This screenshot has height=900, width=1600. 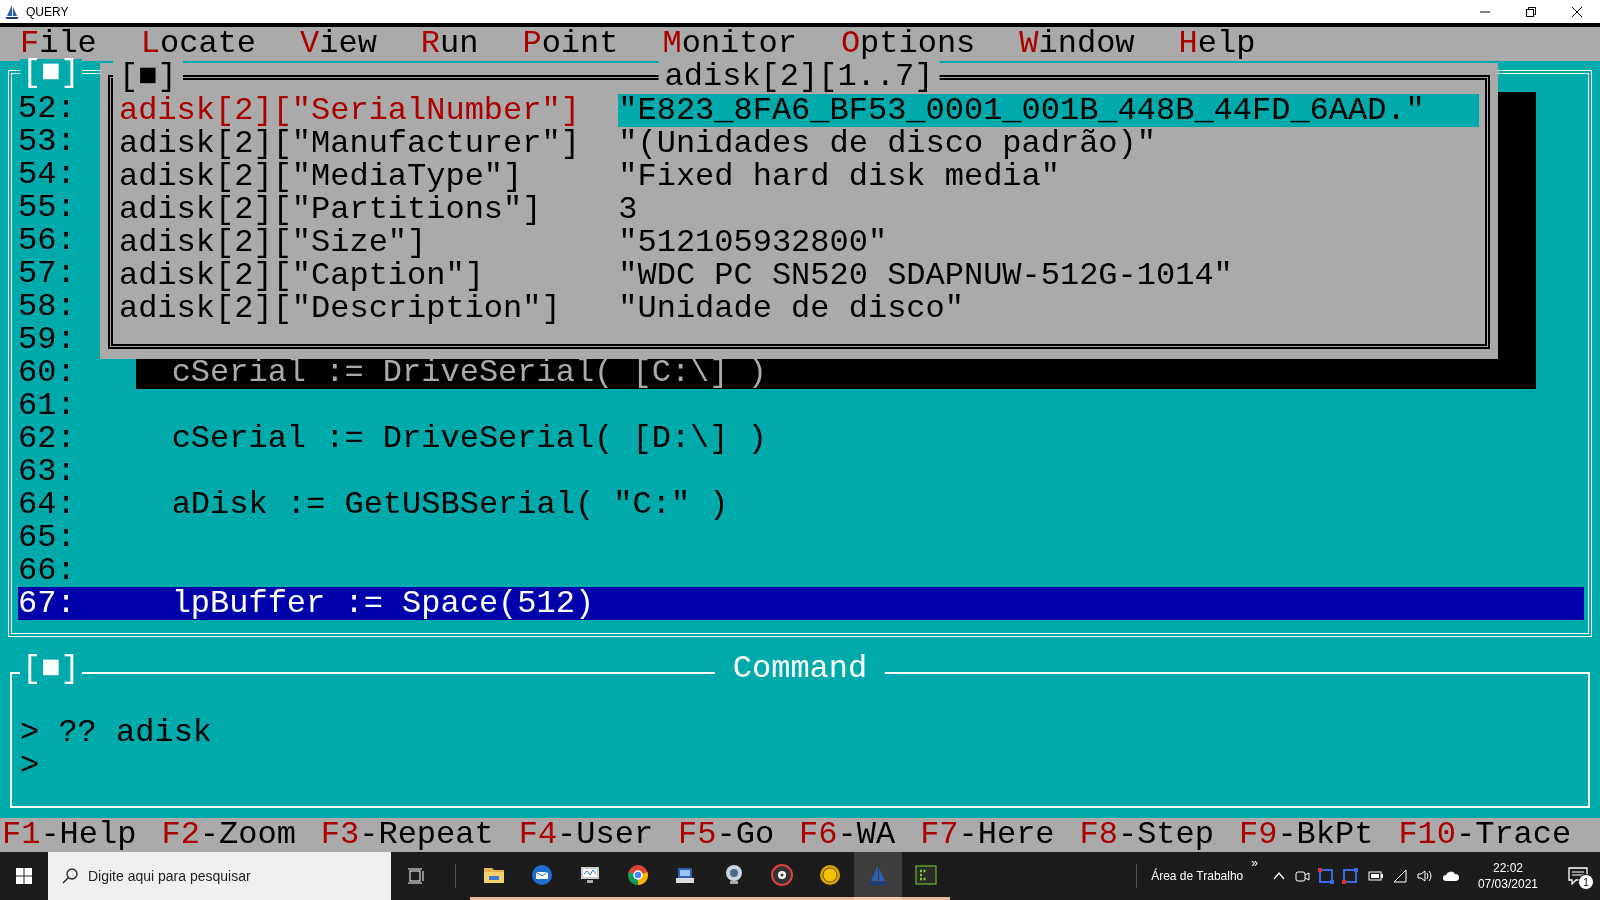 What do you see at coordinates (1507, 884) in the screenshot?
I see `clock-date: 07/03/2021` at bounding box center [1507, 884].